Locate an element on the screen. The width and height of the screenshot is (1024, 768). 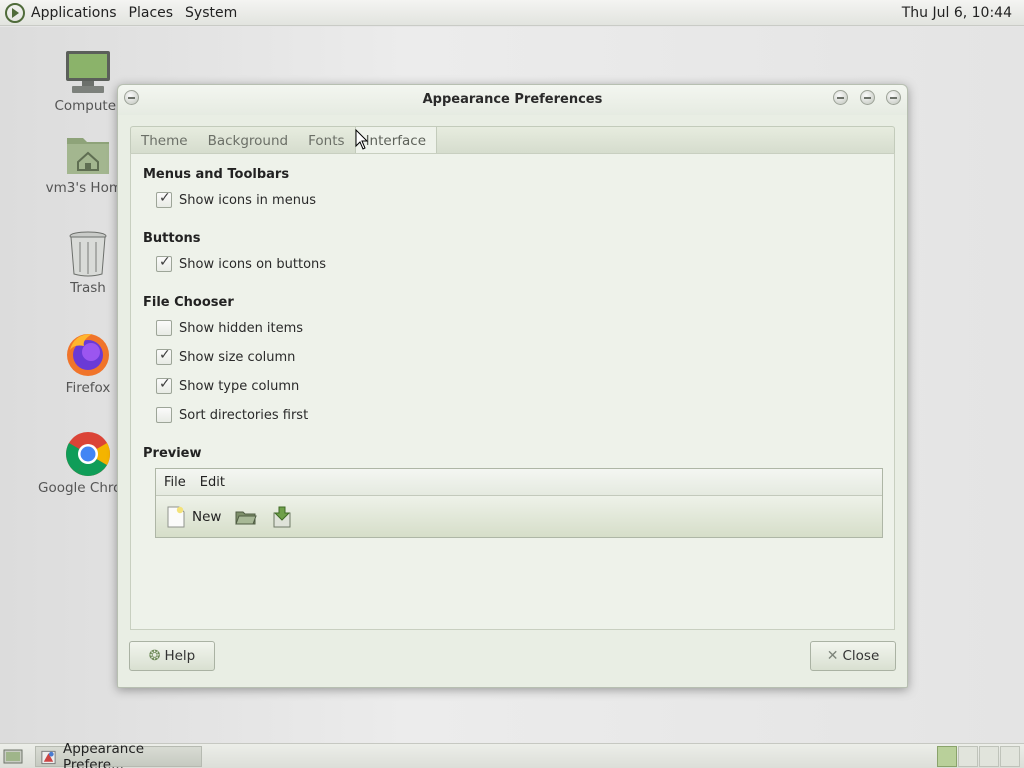
option-sort-directories-first: Sort directories first is located at coordinates (232, 415).